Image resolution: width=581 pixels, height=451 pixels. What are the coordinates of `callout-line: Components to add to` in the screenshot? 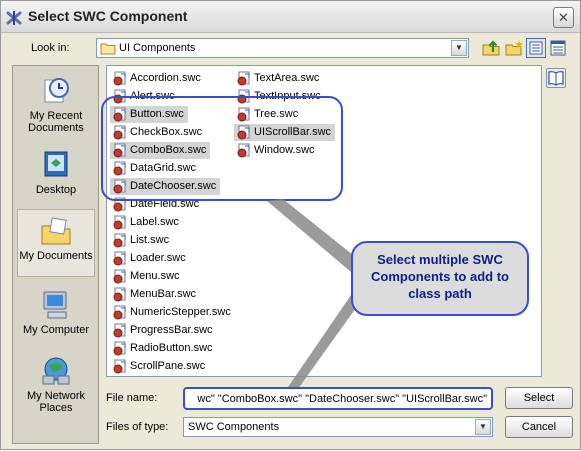 It's located at (440, 276).